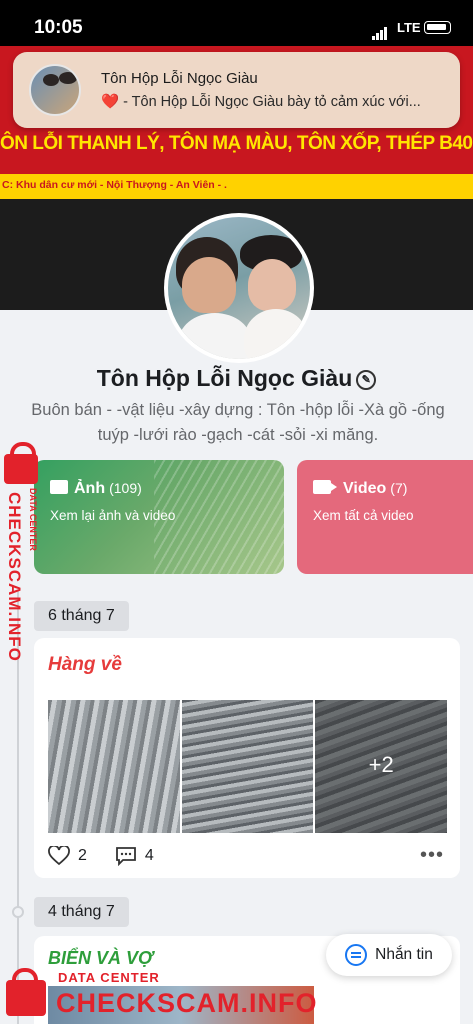  What do you see at coordinates (59, 487) in the screenshot?
I see `photo-icon` at bounding box center [59, 487].